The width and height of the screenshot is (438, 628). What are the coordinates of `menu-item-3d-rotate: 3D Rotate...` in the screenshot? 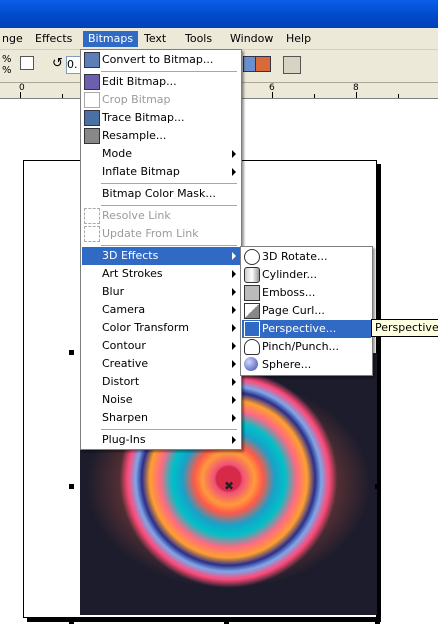 It's located at (306, 257).